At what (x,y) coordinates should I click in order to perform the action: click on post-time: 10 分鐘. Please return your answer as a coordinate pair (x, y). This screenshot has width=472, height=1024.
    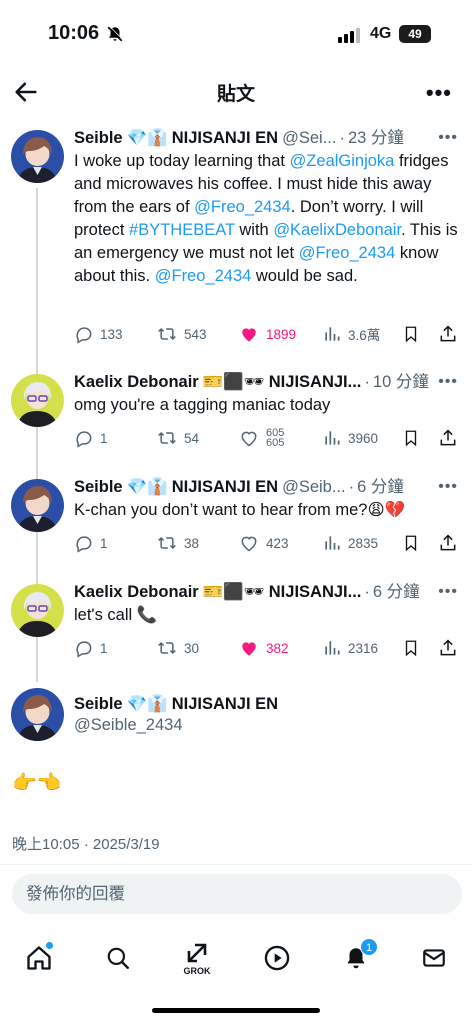
    Looking at the image, I should click on (401, 382).